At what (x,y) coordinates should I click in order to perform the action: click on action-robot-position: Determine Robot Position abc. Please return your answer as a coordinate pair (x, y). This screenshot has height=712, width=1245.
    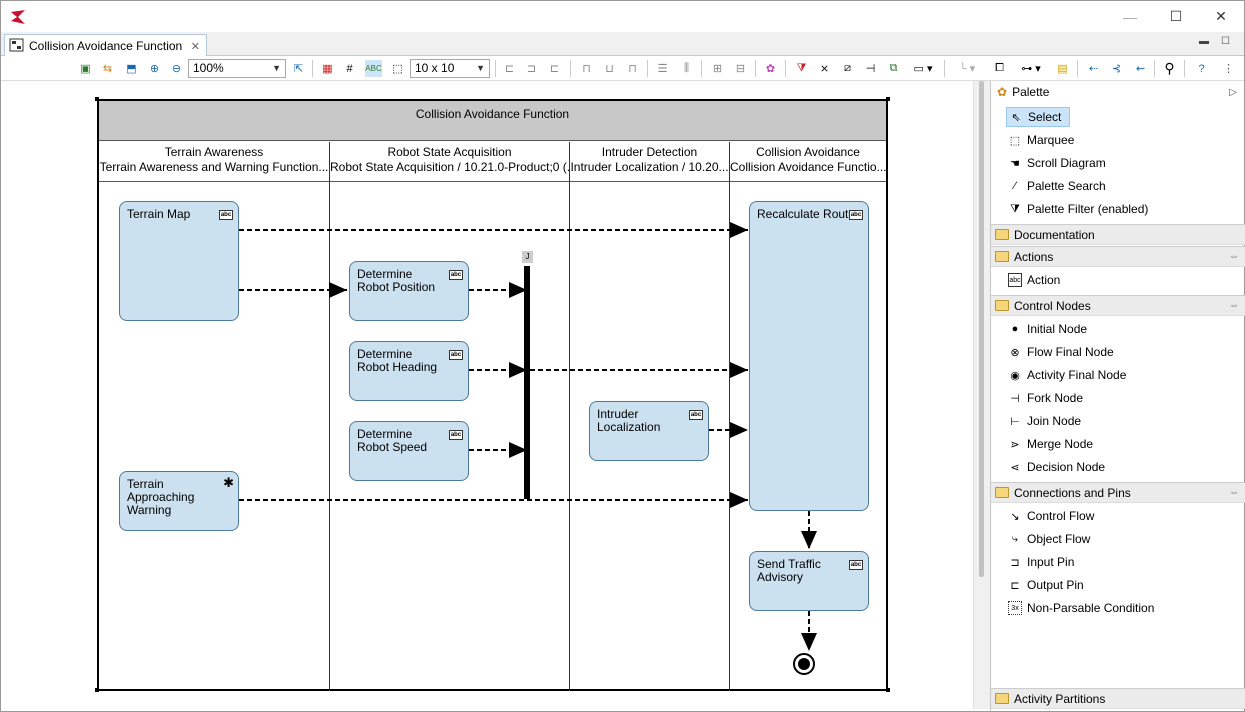
    Looking at the image, I should click on (409, 291).